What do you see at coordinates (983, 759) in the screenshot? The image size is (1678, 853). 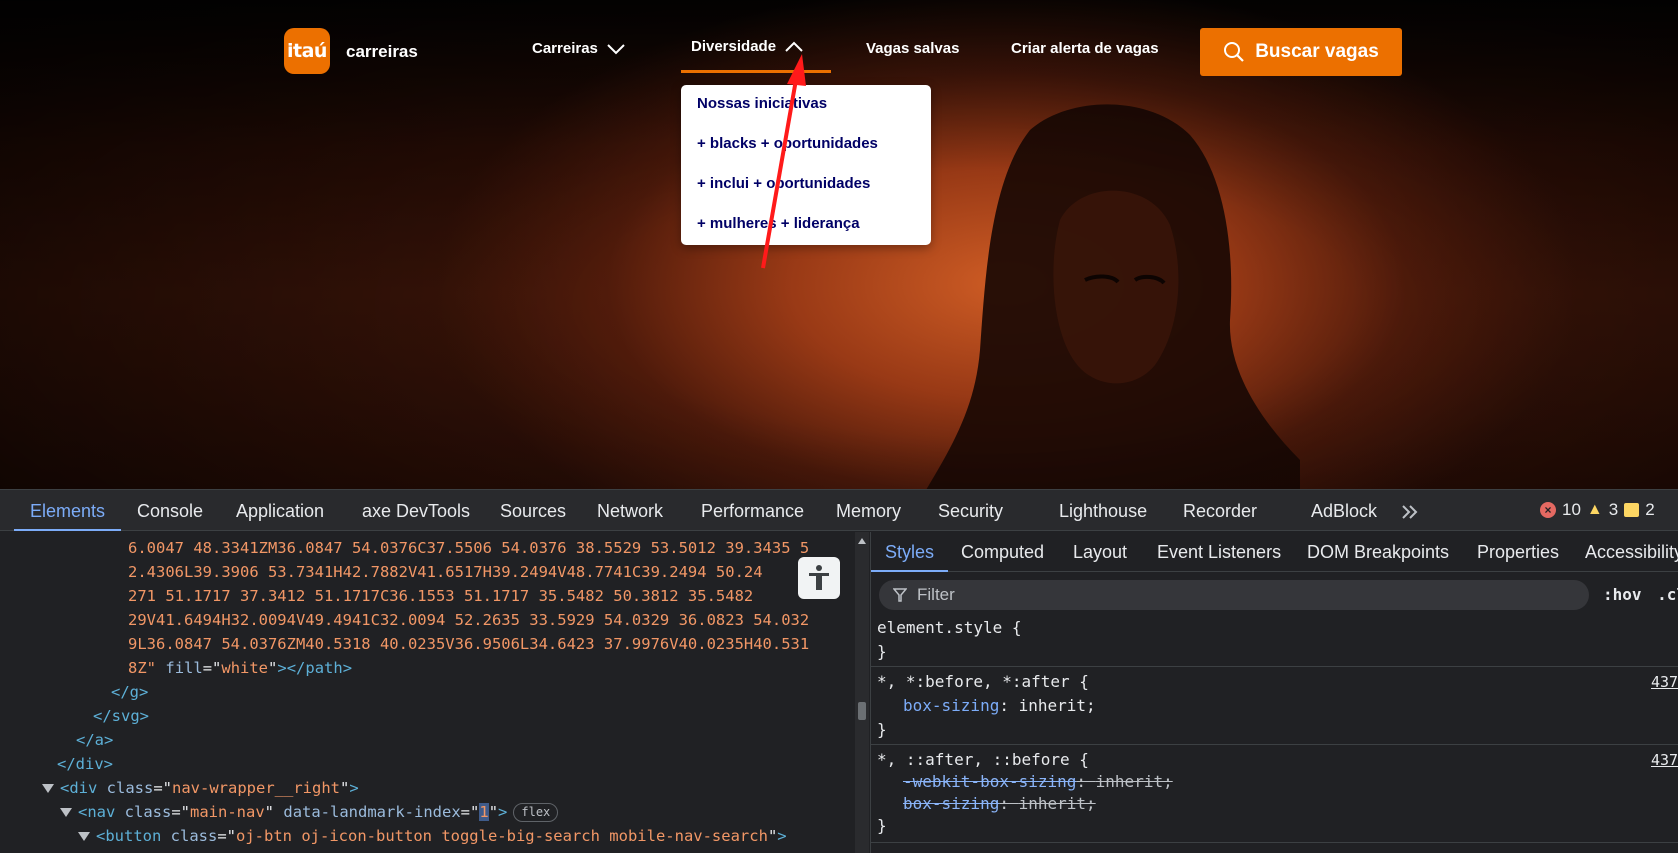 I see `rule-selector: *, ::after, ::before {` at bounding box center [983, 759].